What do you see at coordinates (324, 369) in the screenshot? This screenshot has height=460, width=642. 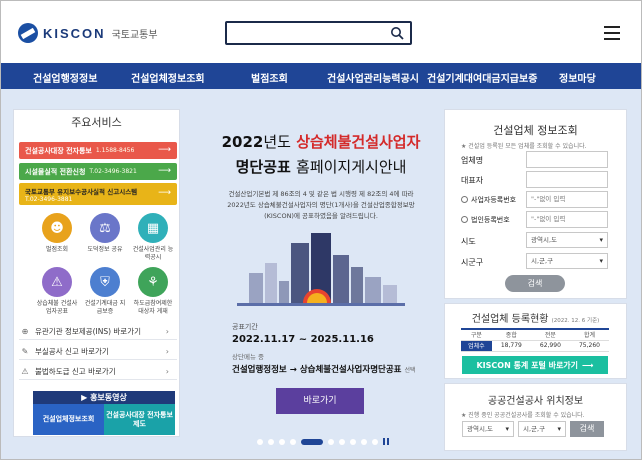 I see `menu-path: 건설업행정정보 → 상습체불건설사업자명단공표 선택` at bounding box center [324, 369].